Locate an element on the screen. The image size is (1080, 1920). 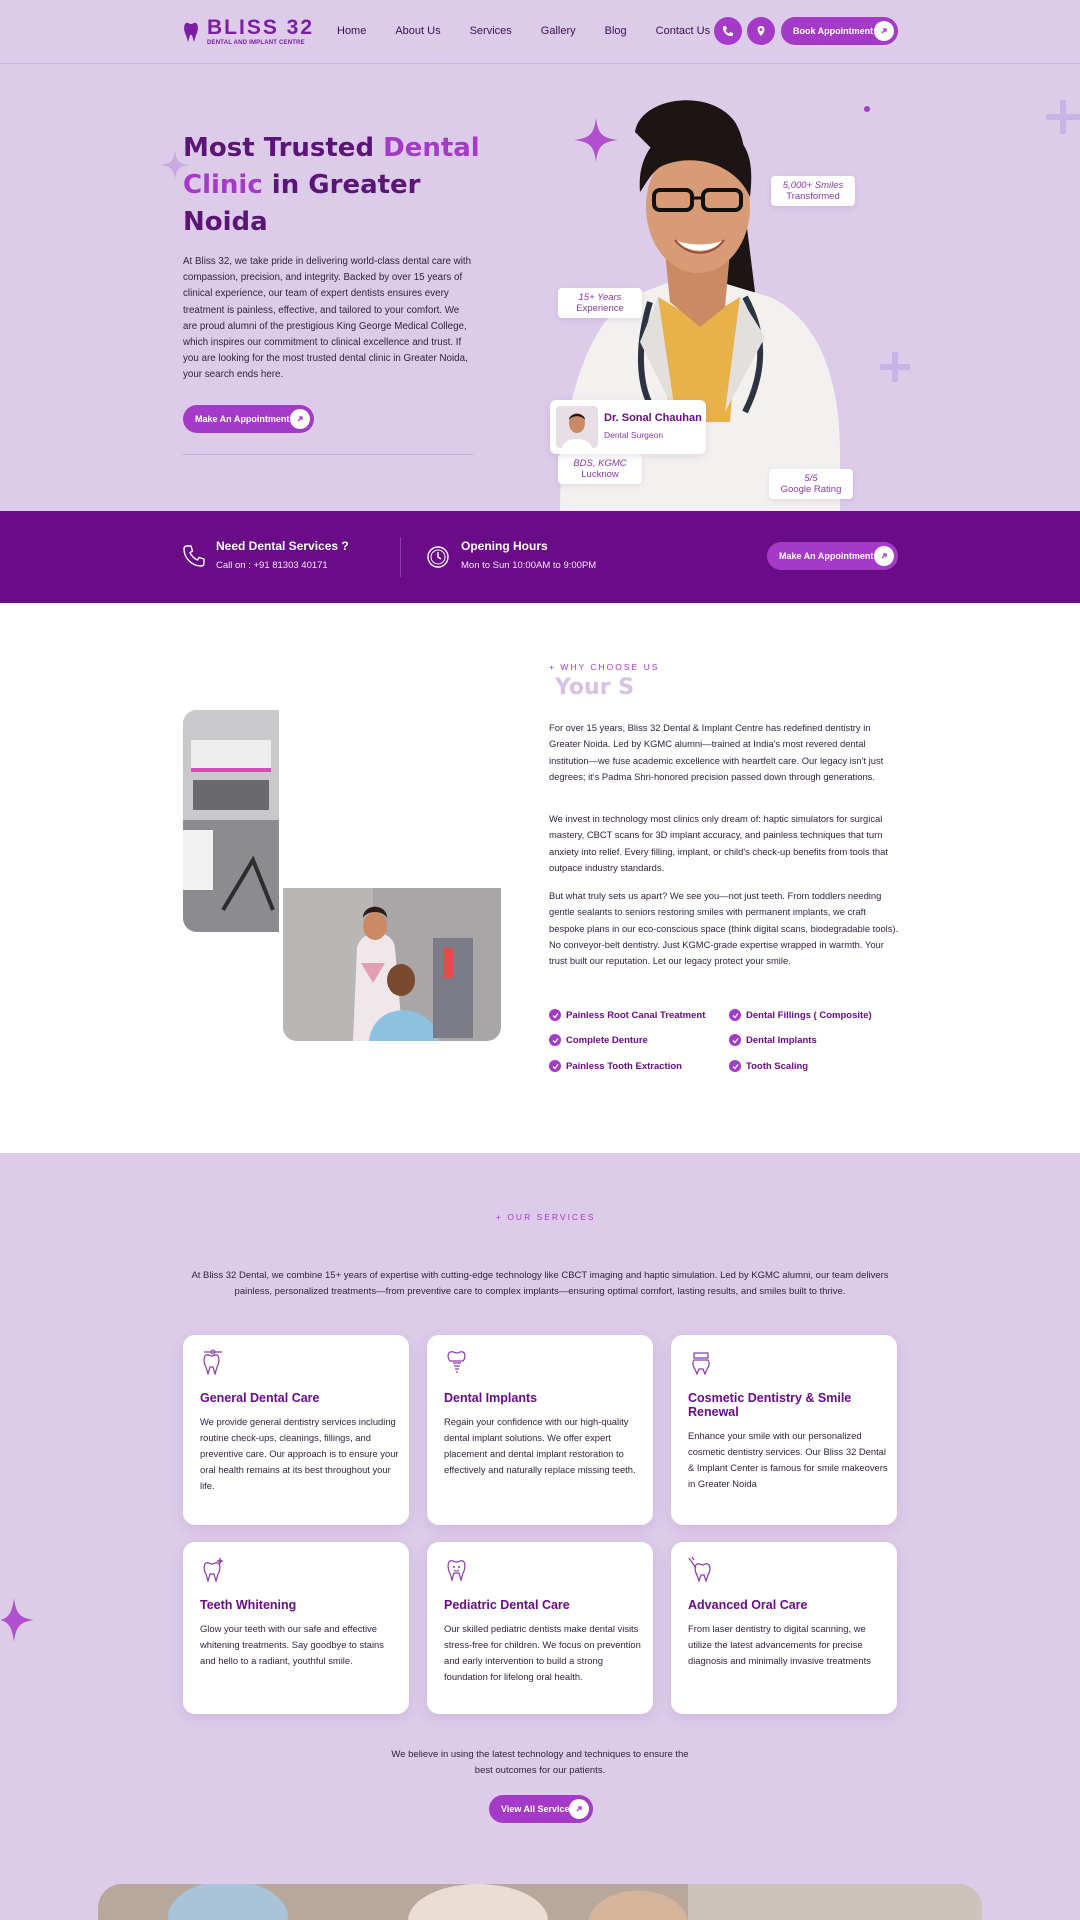
phone-button is located at coordinates (728, 31).